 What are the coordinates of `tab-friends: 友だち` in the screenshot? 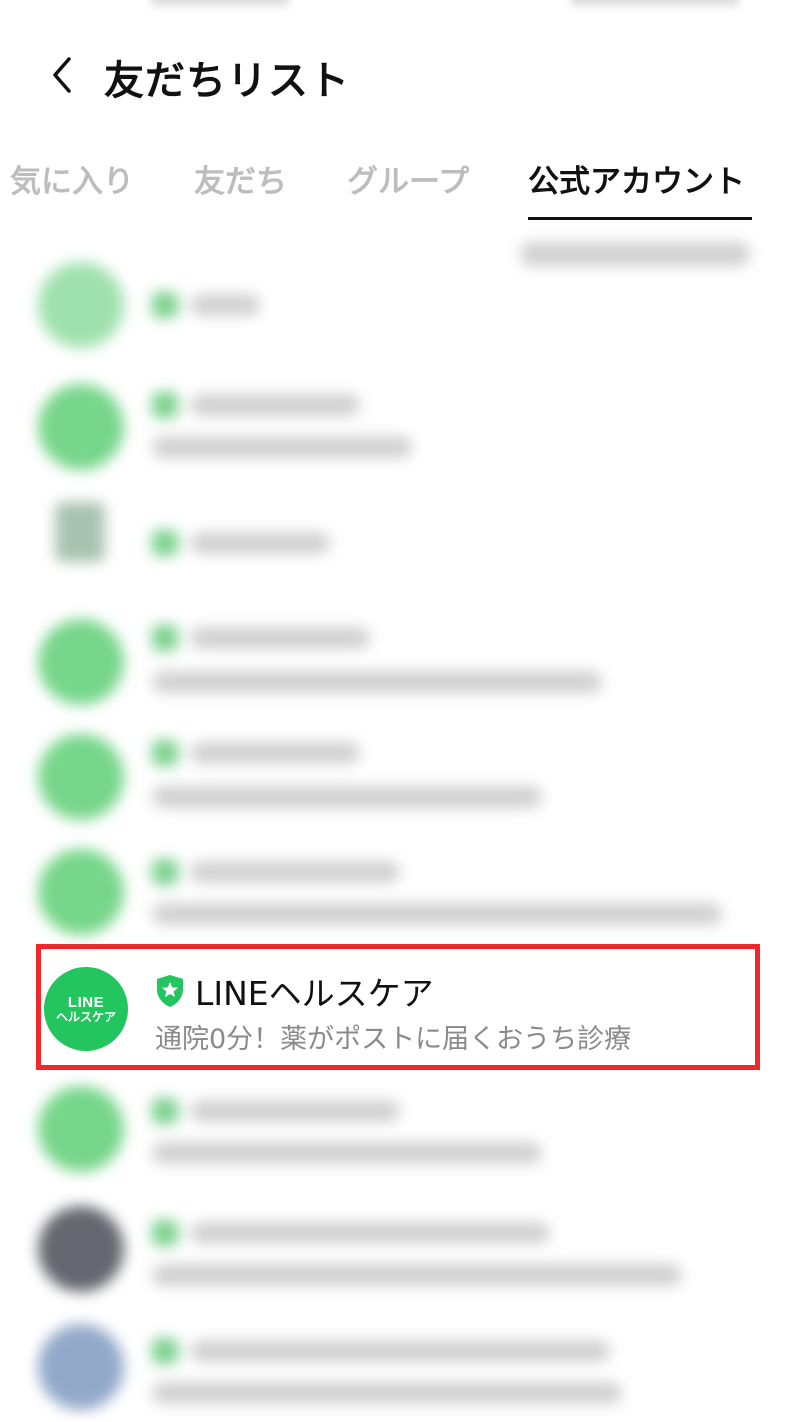 It's located at (240, 185).